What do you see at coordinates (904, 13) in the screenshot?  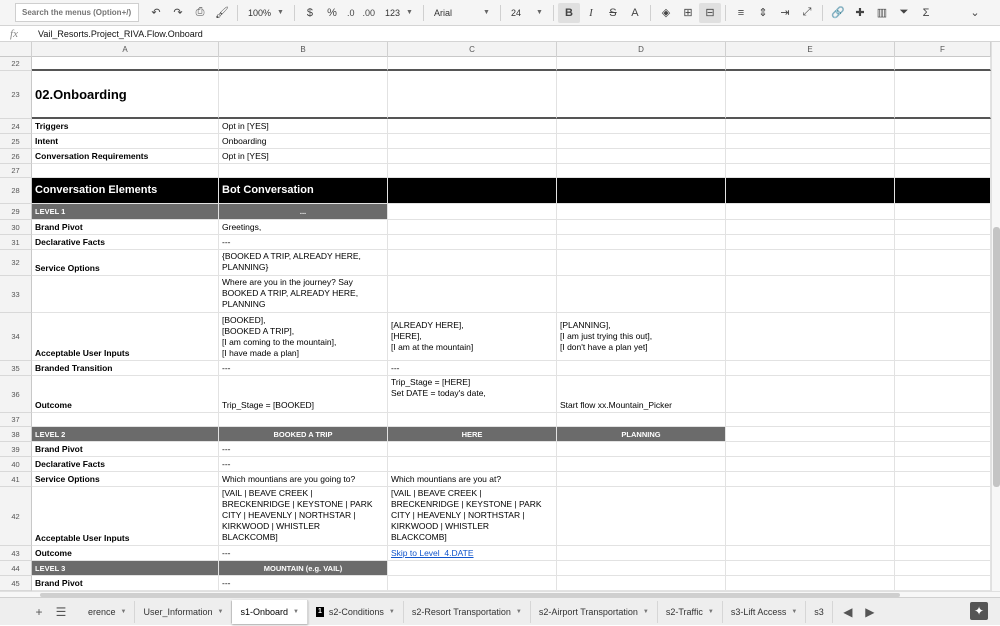 I see `filter-icon: ⏷` at bounding box center [904, 13].